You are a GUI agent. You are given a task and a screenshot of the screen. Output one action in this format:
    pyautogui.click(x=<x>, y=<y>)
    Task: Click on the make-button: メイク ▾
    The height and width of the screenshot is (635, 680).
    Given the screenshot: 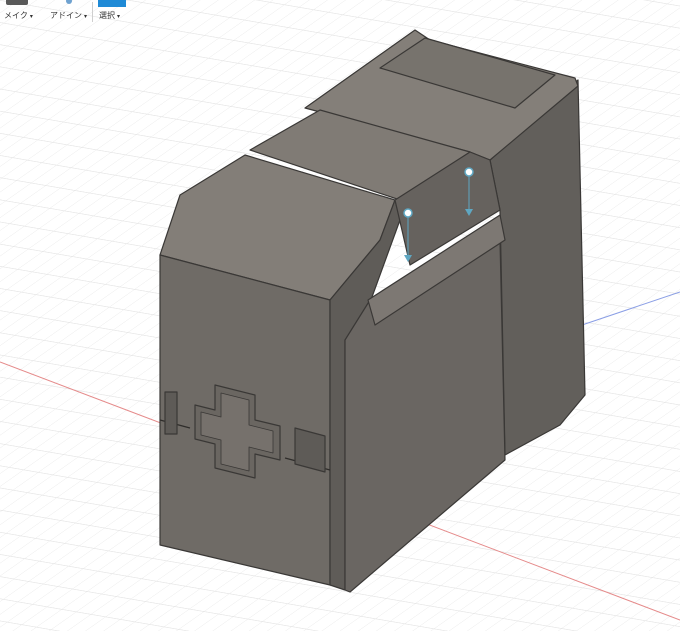 What is the action you would take?
    pyautogui.click(x=20, y=12)
    